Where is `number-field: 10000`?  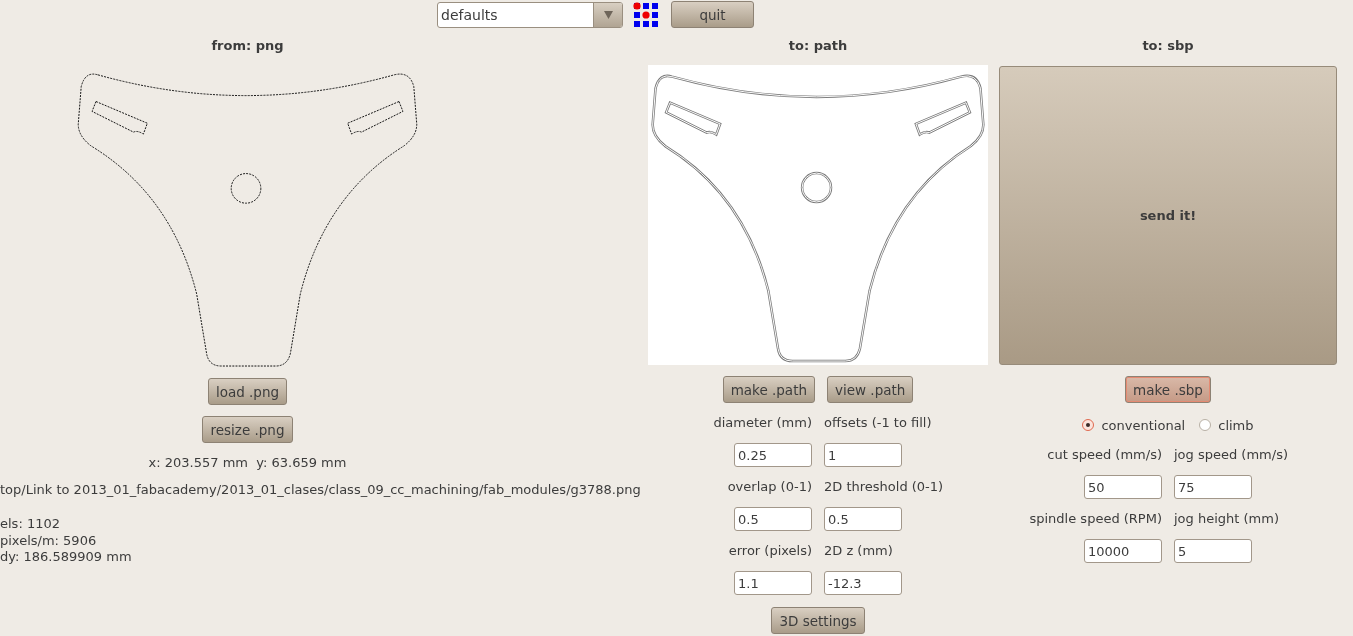 number-field: 10000 is located at coordinates (1123, 551).